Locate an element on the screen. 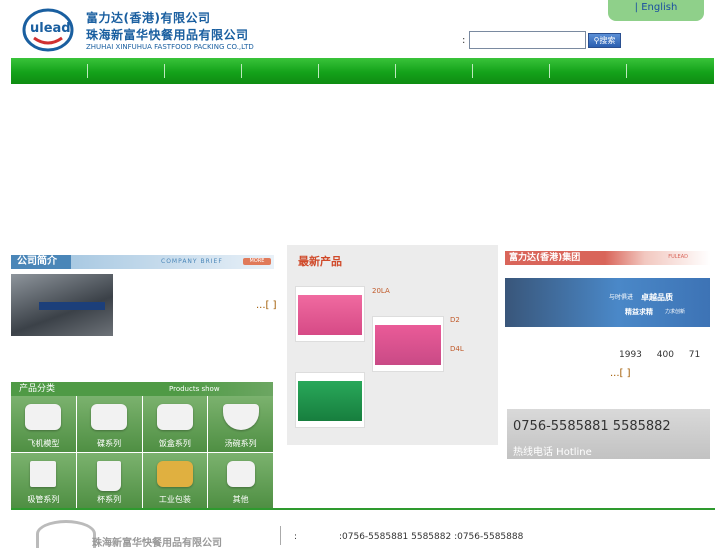 This screenshot has width=727, height=549. group-header: 富力达(香港)集团 FULEAD is located at coordinates (607, 258).